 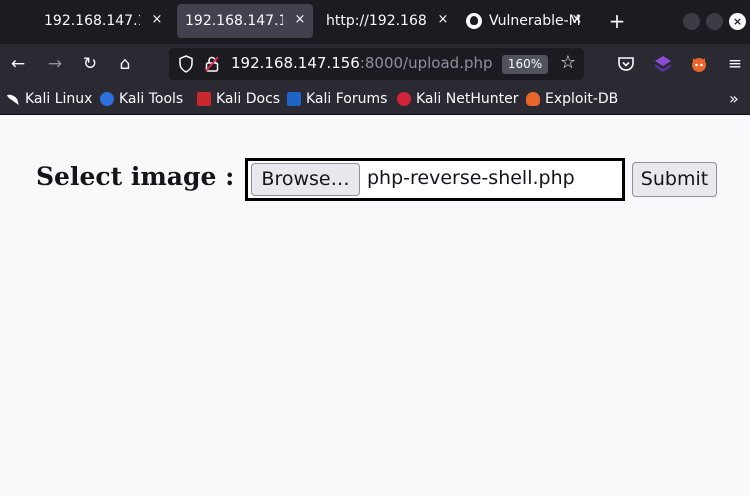 What do you see at coordinates (204, 99) in the screenshot?
I see `kali-docs-icon` at bounding box center [204, 99].